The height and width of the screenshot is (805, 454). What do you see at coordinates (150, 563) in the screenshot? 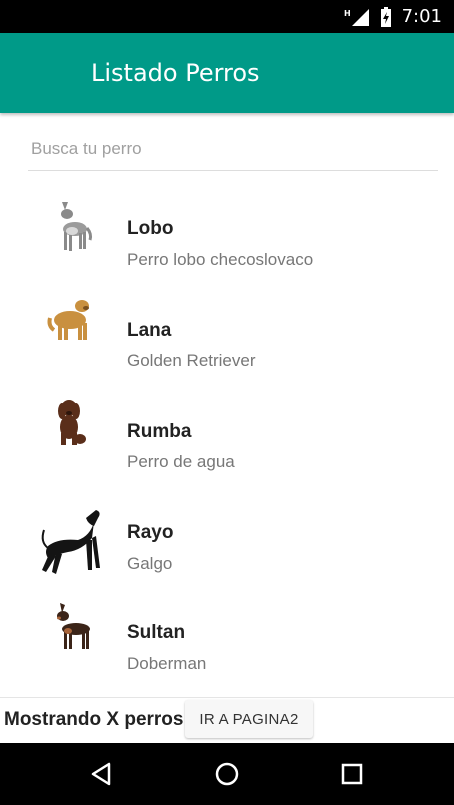
I see `dog-breed: Galgo` at bounding box center [150, 563].